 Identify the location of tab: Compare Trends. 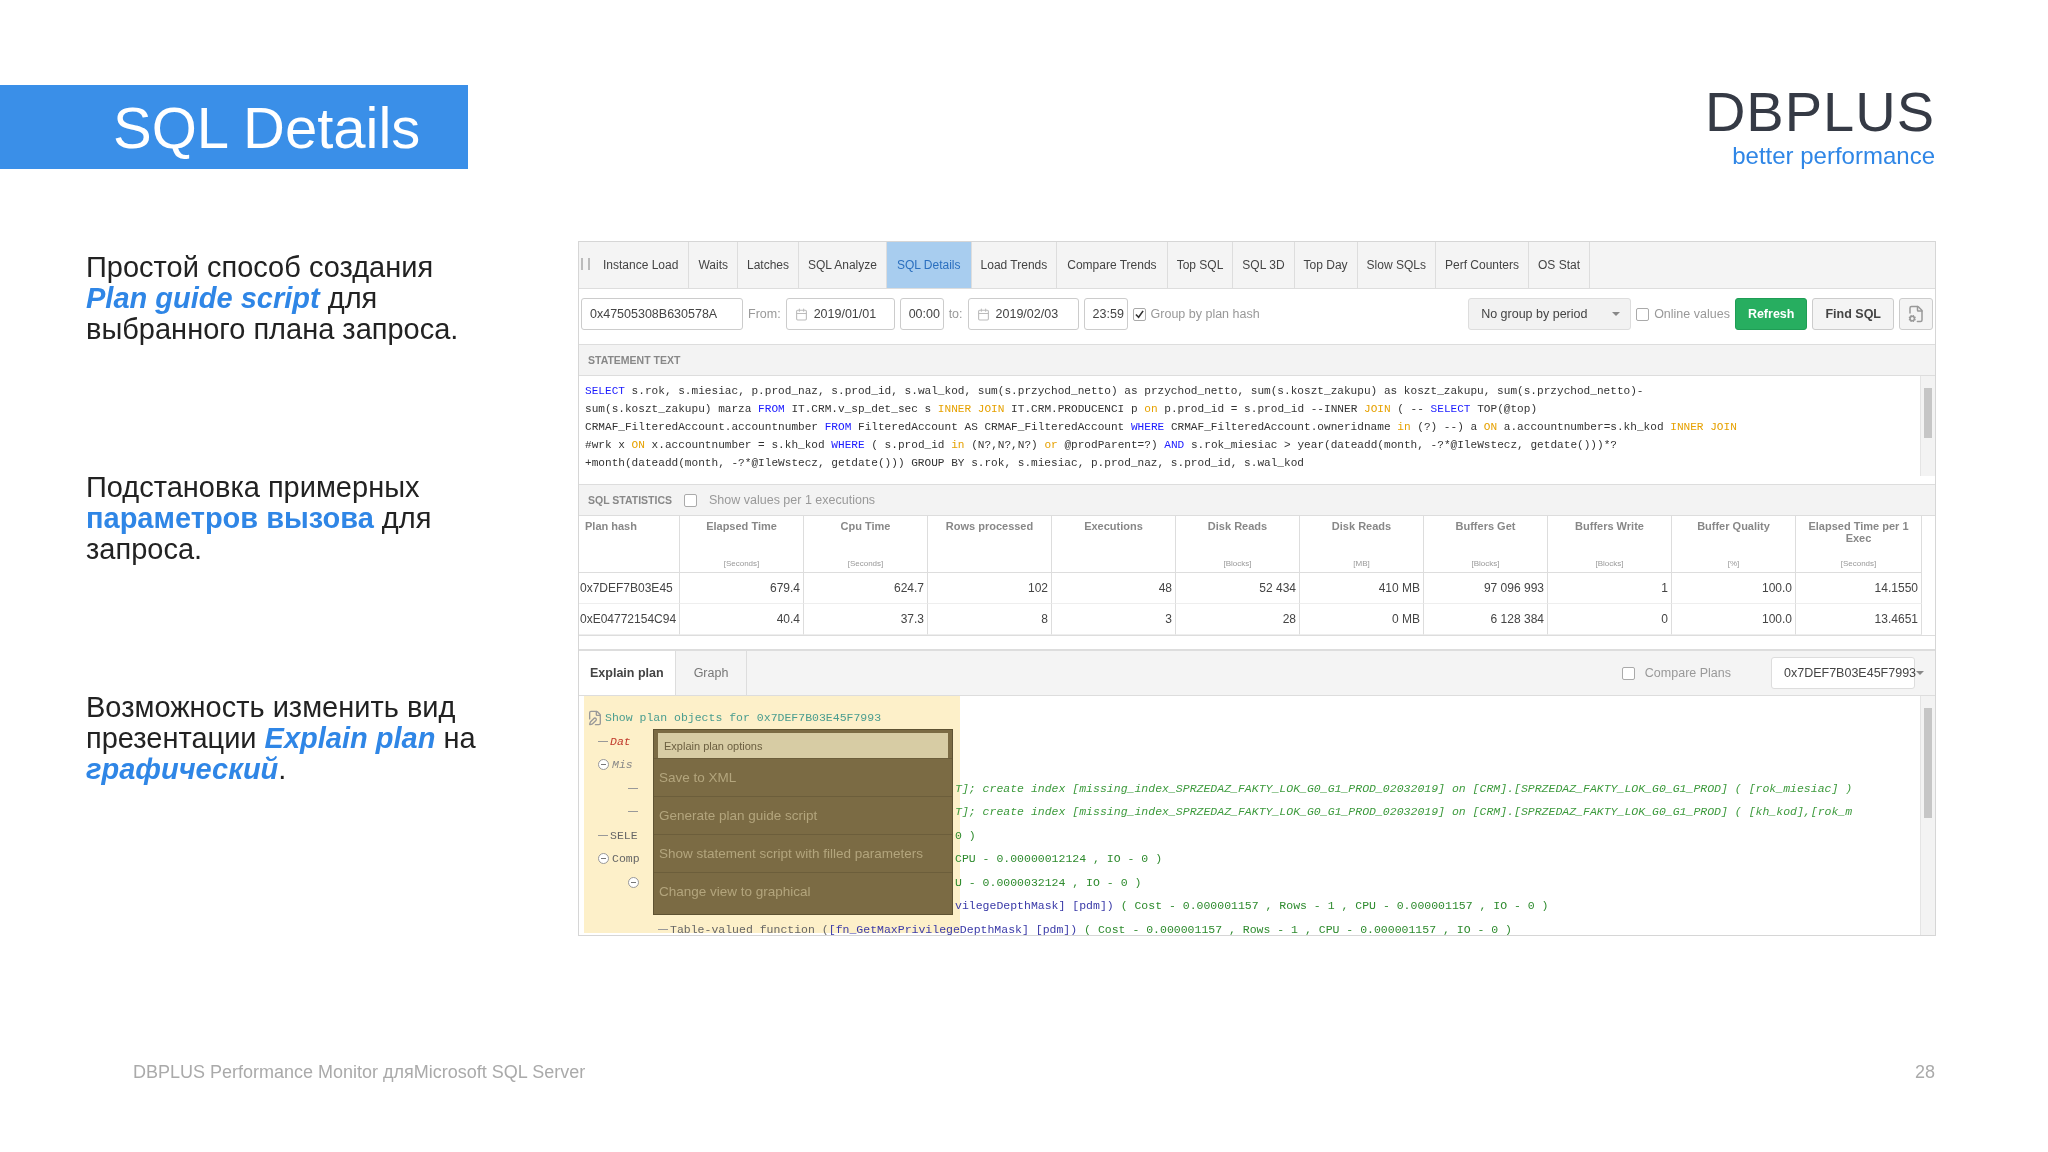
(1112, 265).